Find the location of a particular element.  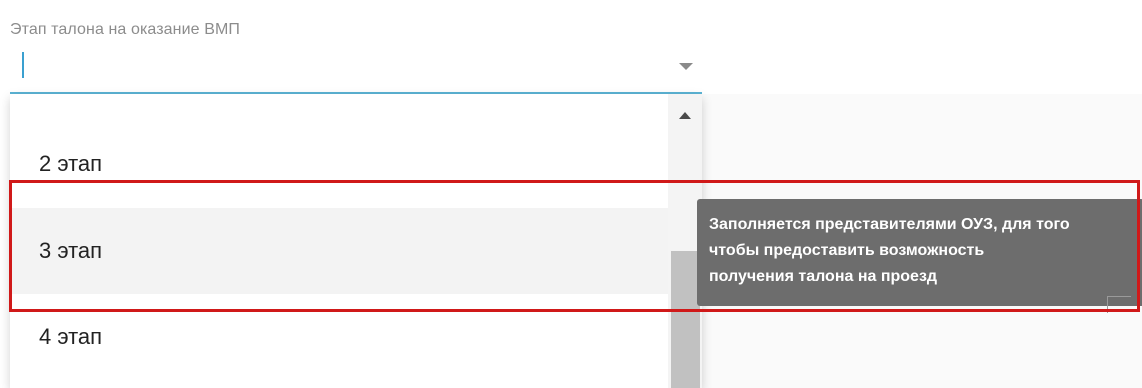

option-2-stage: 2 этап is located at coordinates (339, 164).